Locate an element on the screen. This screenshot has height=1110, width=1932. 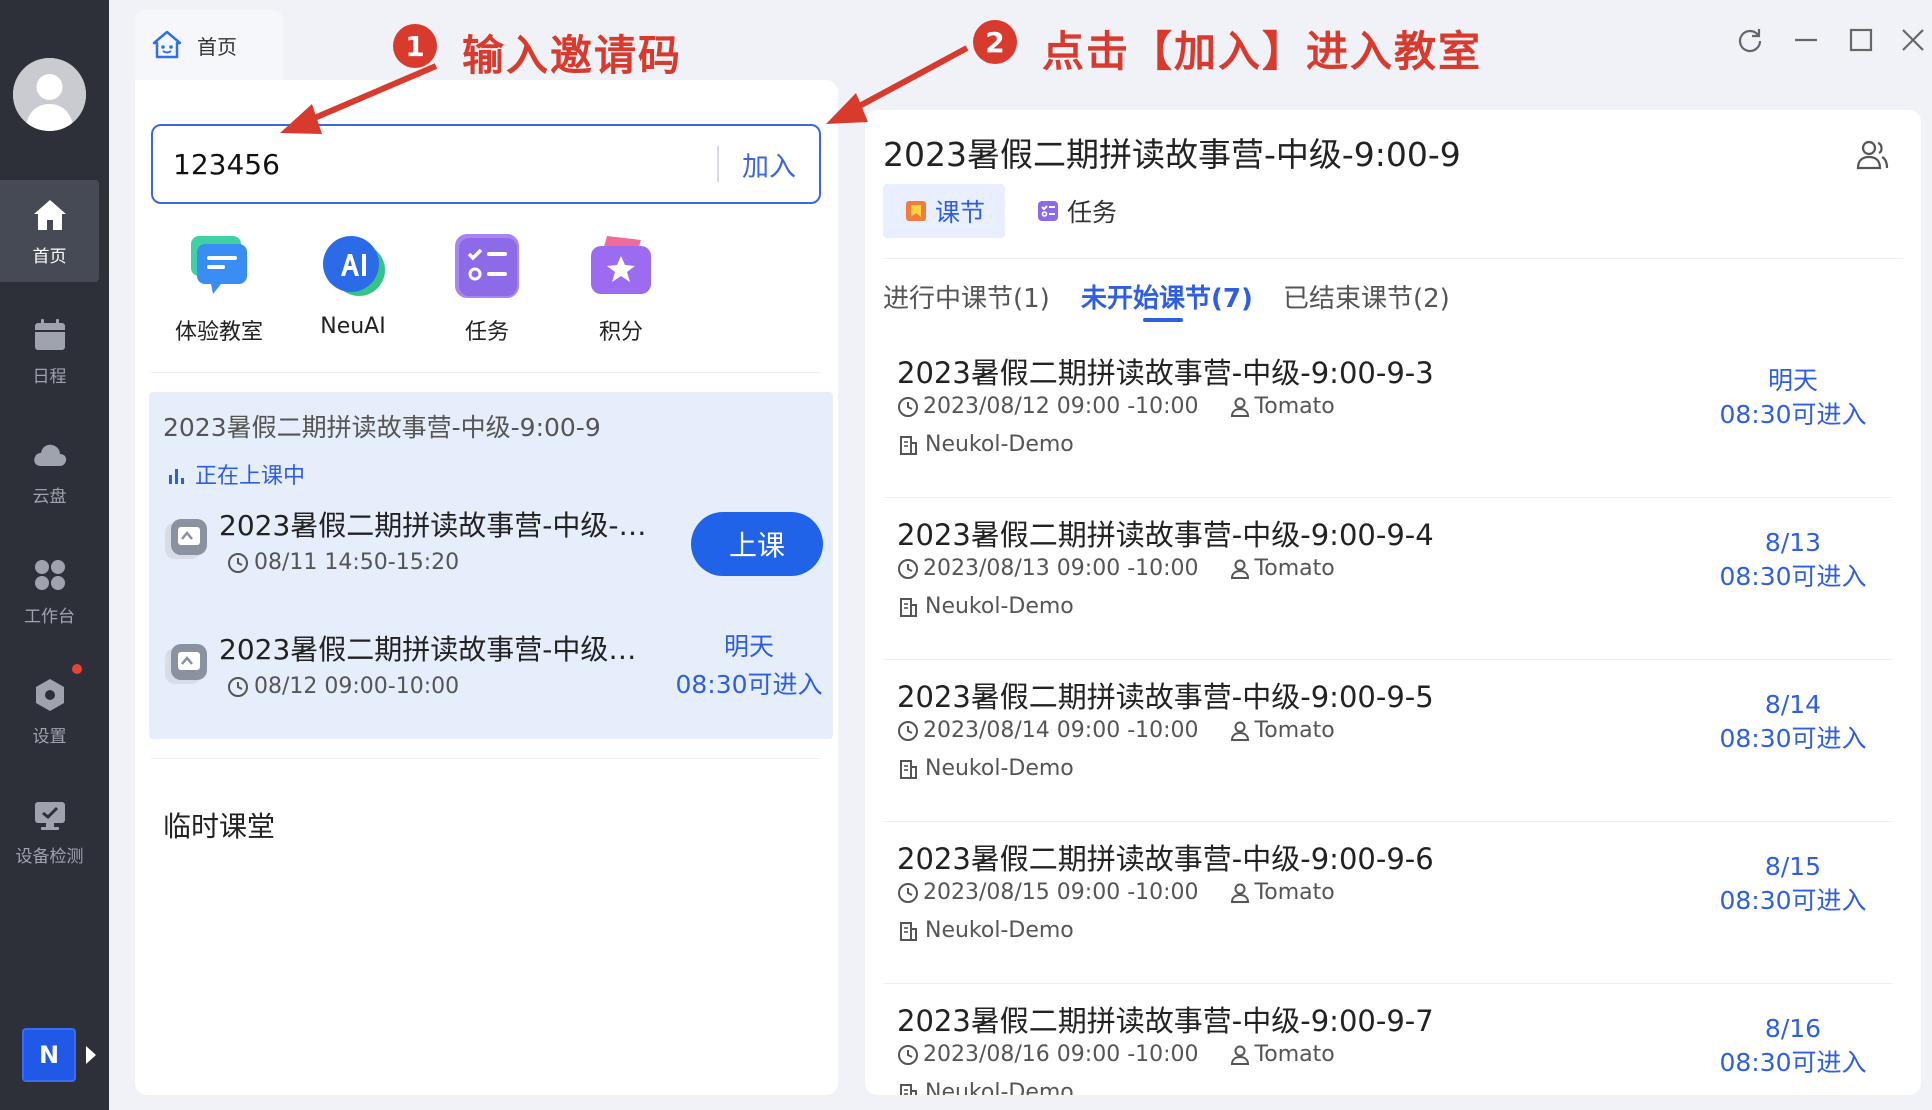
live-status-text: 正在上课中 is located at coordinates (250, 476).